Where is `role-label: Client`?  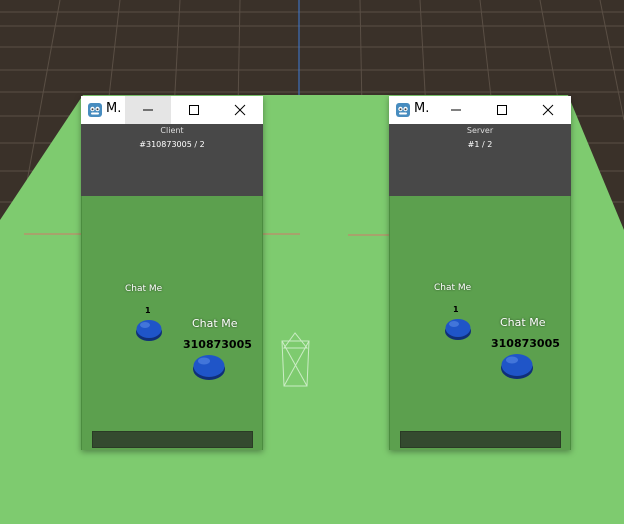 role-label: Client is located at coordinates (172, 130).